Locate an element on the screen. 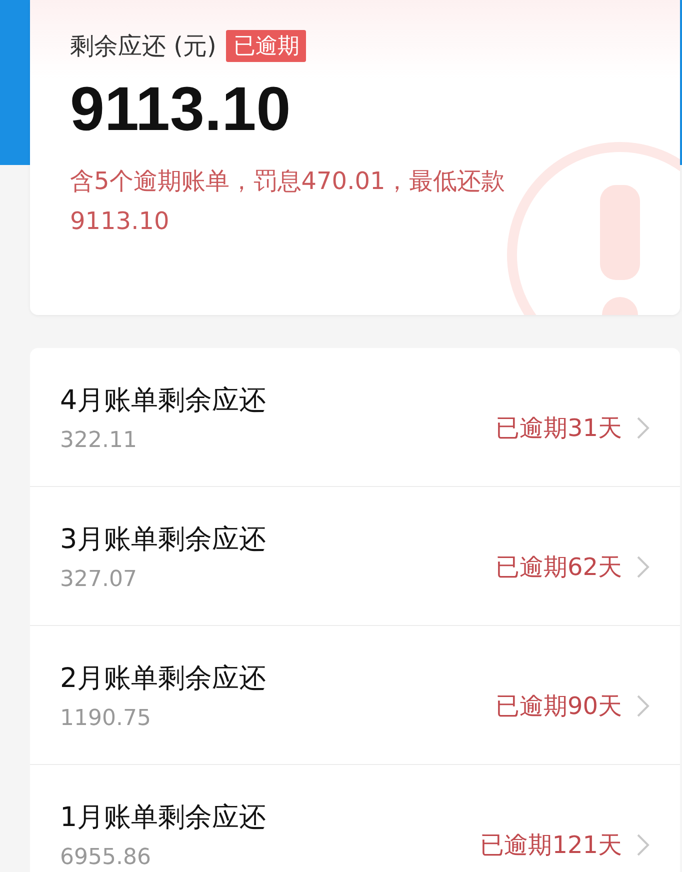 Image resolution: width=682 pixels, height=872 pixels. overdue-status: 已逾期90天 is located at coordinates (558, 706).